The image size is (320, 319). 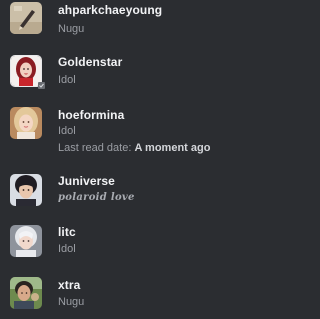 What do you see at coordinates (110, 10) in the screenshot?
I see `member-name: ahparkchaeyoung` at bounding box center [110, 10].